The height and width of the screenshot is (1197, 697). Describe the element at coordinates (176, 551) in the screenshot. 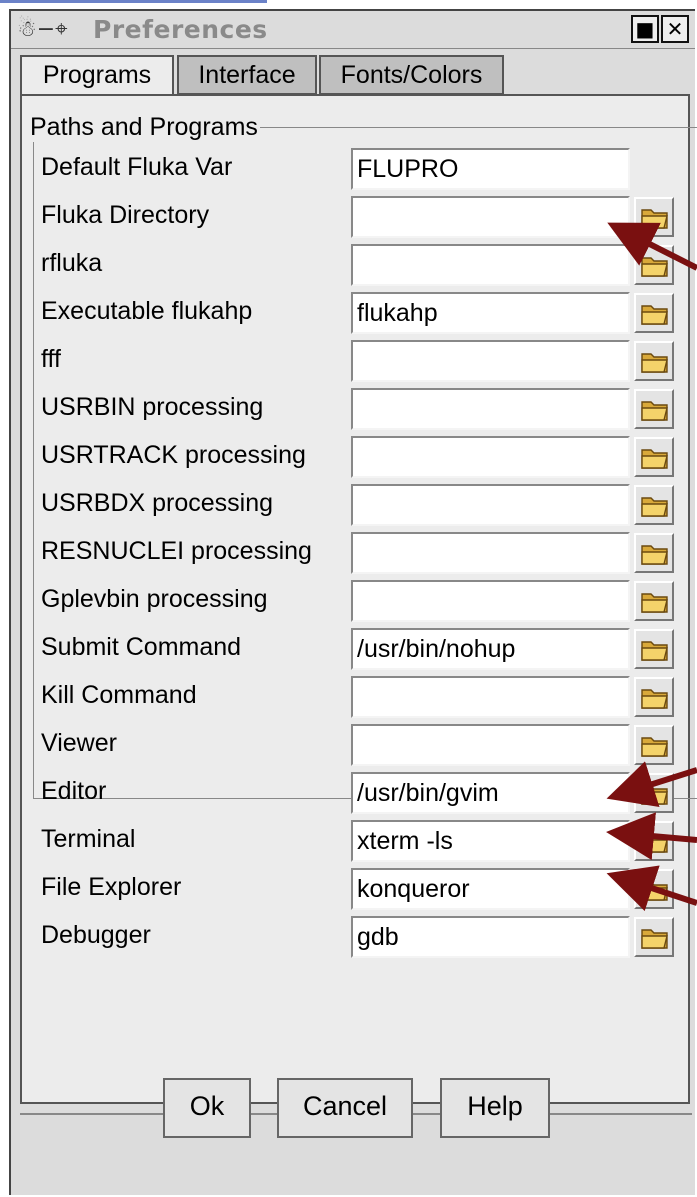

I see `row-label: RESNUCLEI processing` at that location.